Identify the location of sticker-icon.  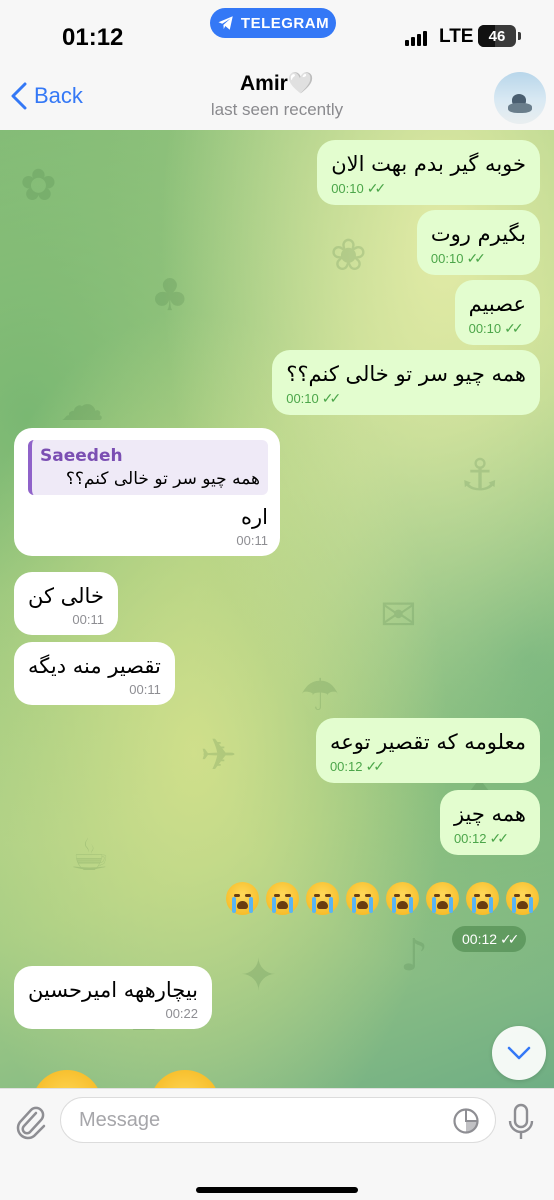
(466, 1121).